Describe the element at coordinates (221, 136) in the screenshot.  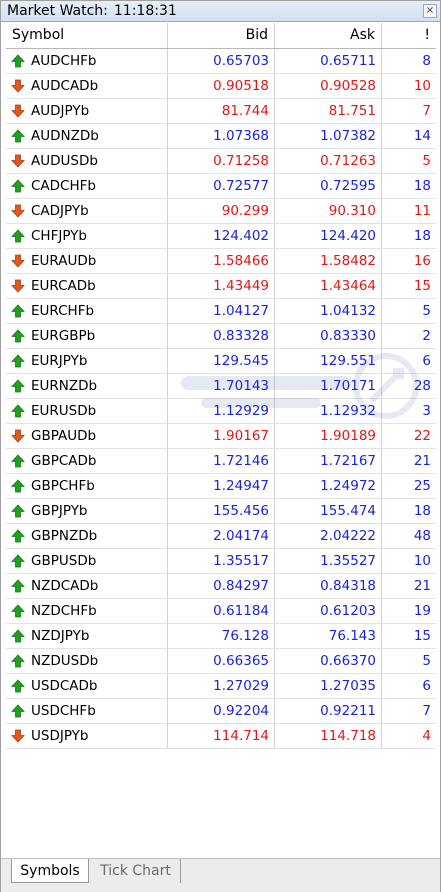
I see `table-row: AUDNZDb 1.07368 1.07382 14` at that location.